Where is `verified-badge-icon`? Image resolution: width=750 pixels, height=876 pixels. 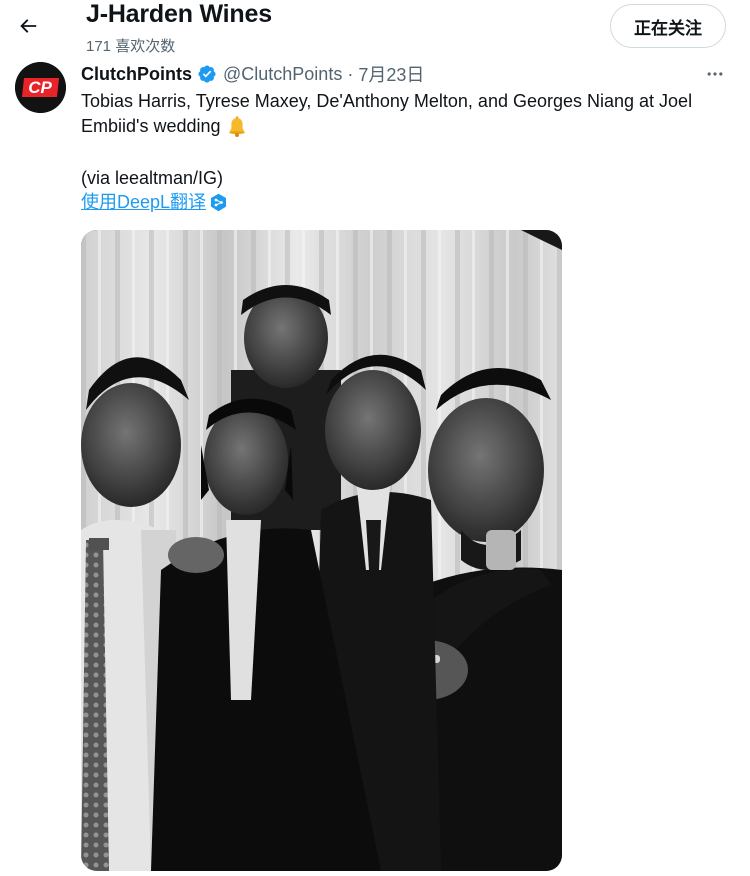
verified-badge-icon is located at coordinates (207, 74).